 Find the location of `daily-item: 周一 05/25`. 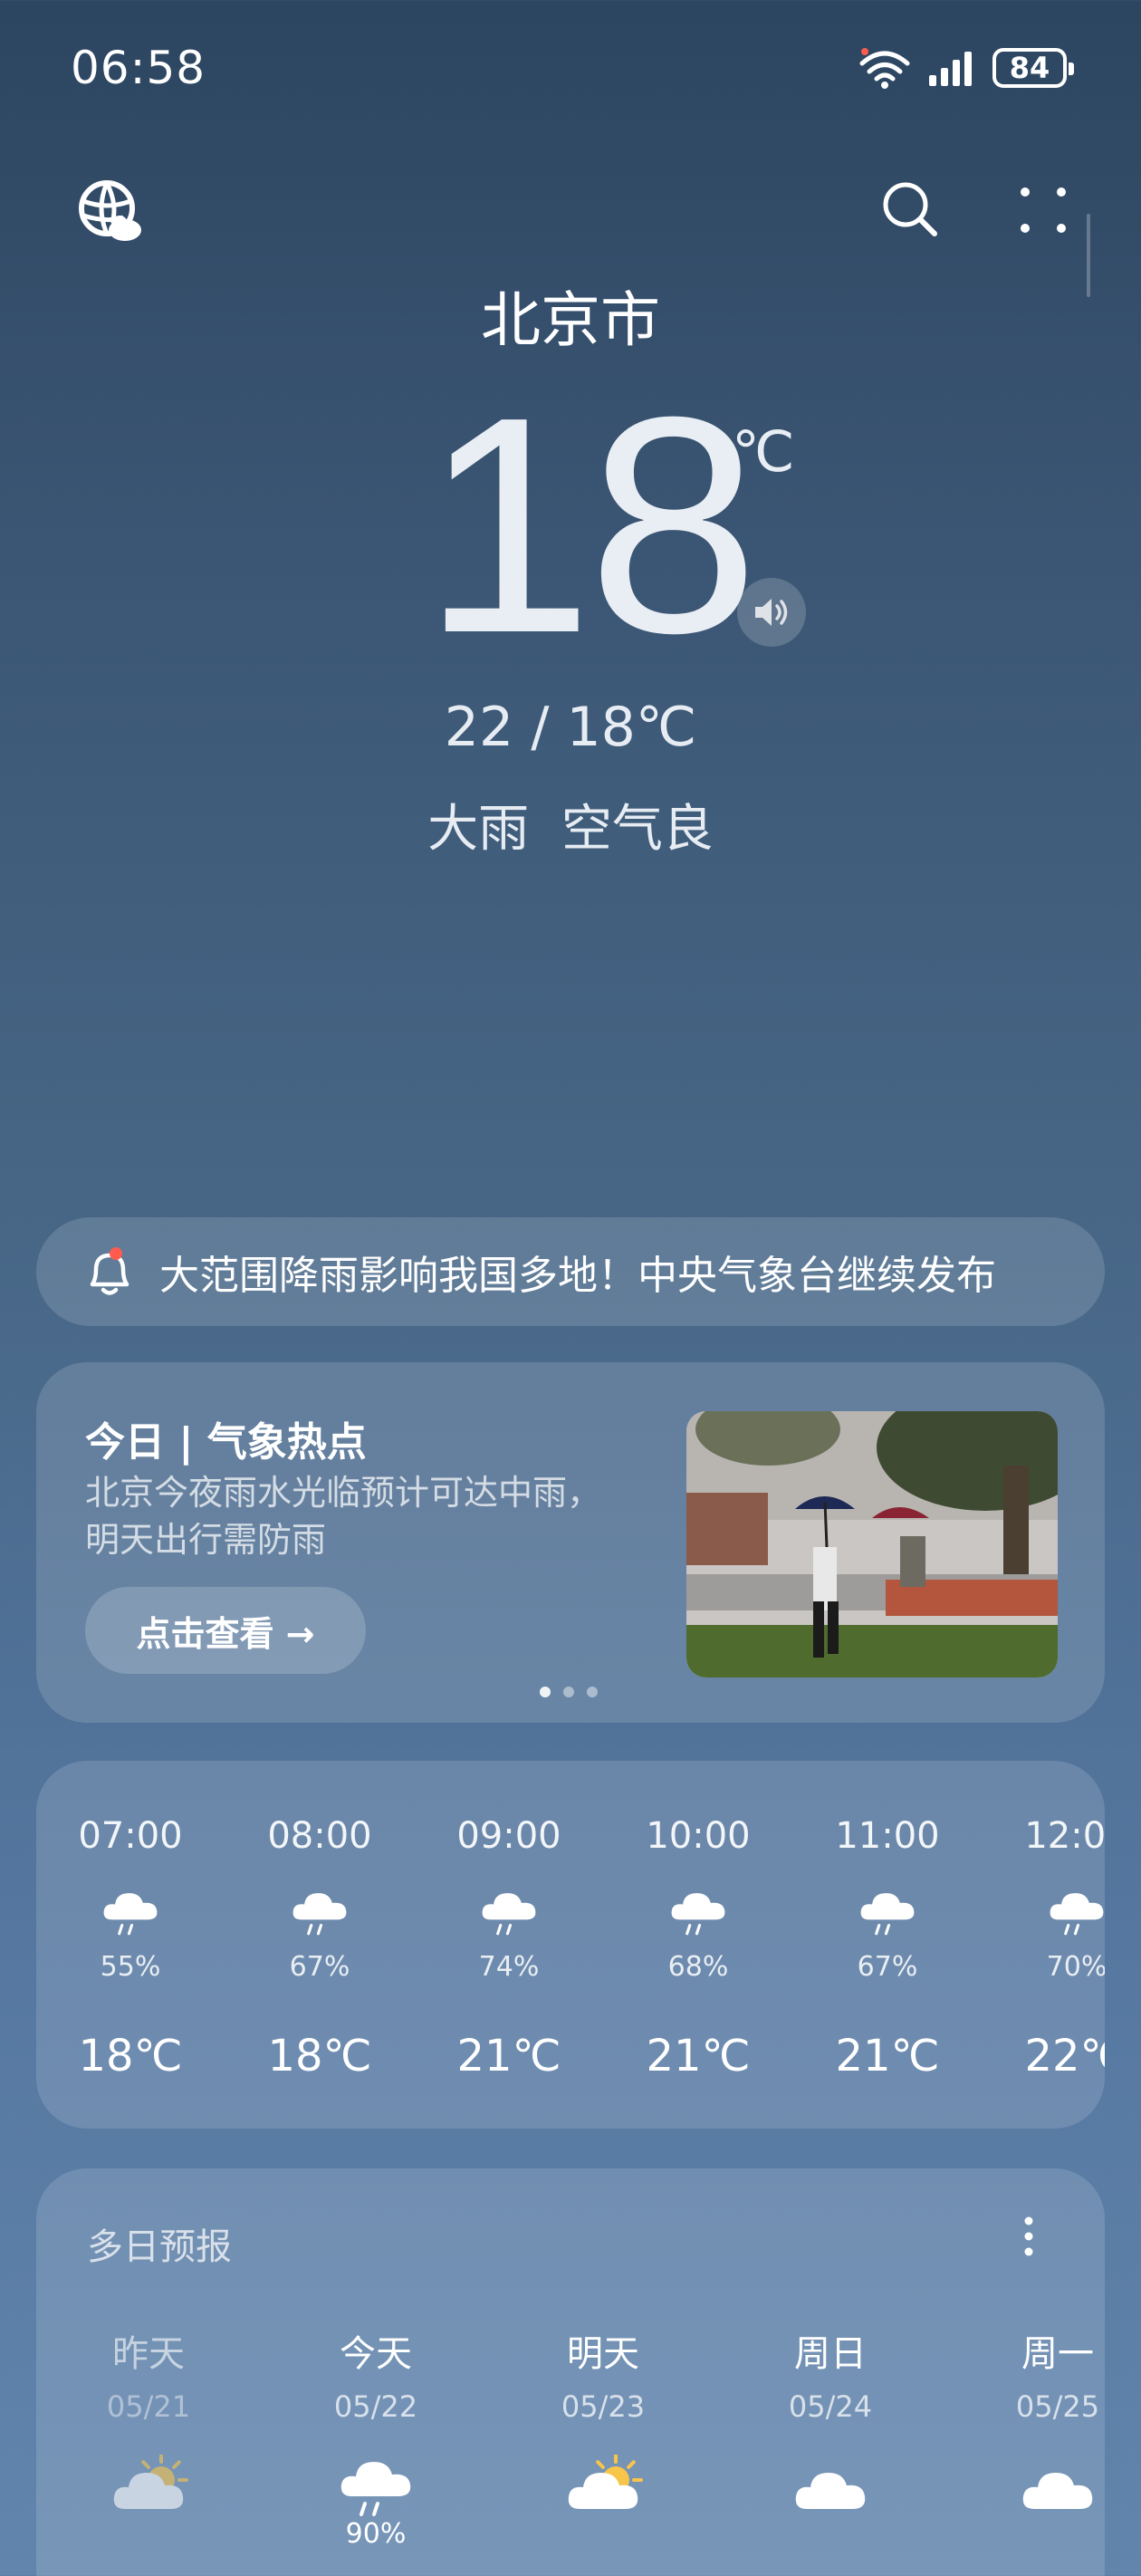

daily-item: 周一 05/25 is located at coordinates (1036, 2372).